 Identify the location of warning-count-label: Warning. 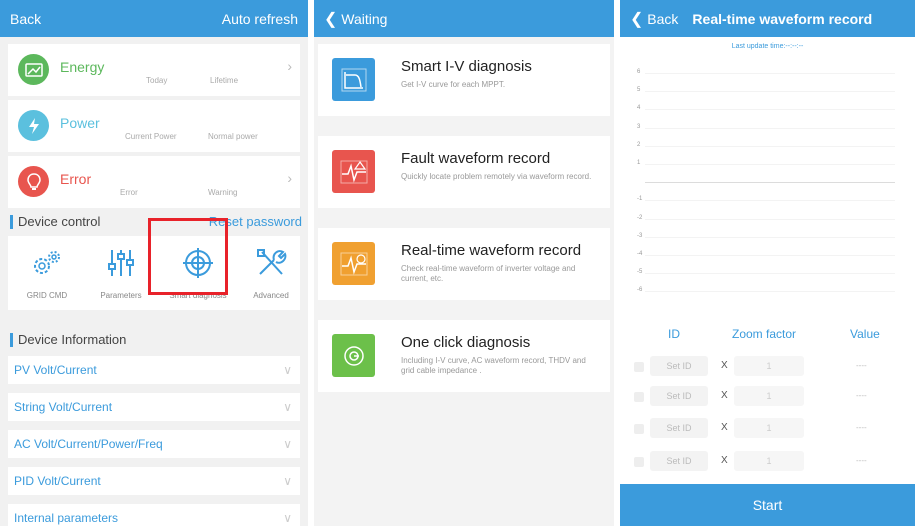
(223, 192).